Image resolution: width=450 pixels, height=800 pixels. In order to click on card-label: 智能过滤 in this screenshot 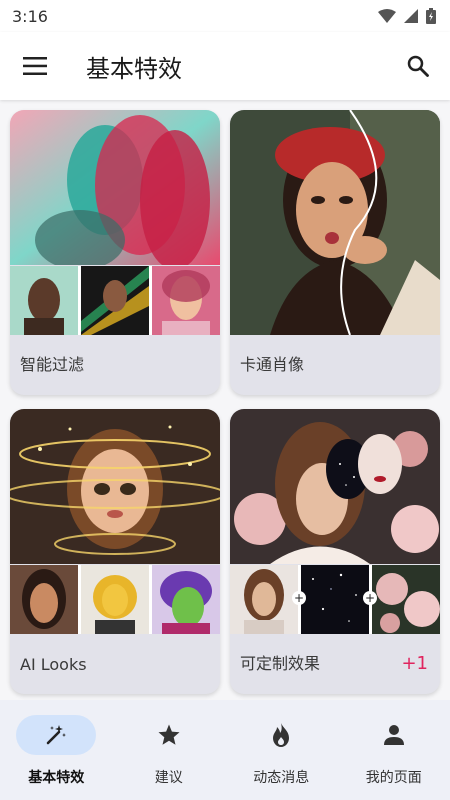, I will do `click(52, 364)`.